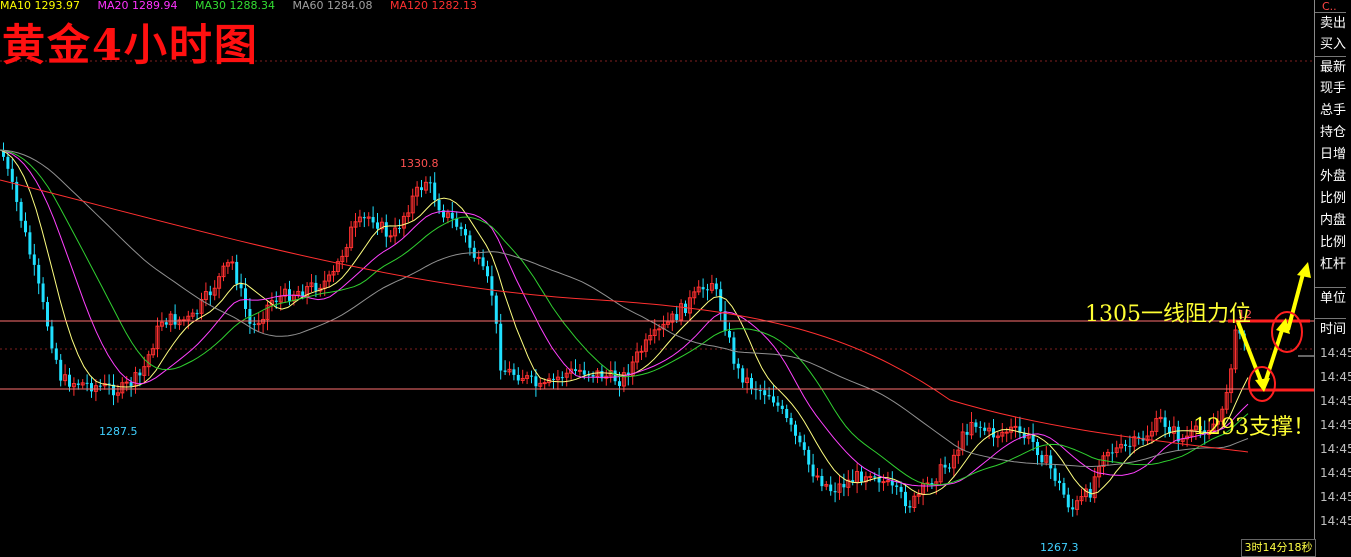  What do you see at coordinates (1168, 314) in the screenshot?
I see `resistance-annotation: 1305一线阻力位` at bounding box center [1168, 314].